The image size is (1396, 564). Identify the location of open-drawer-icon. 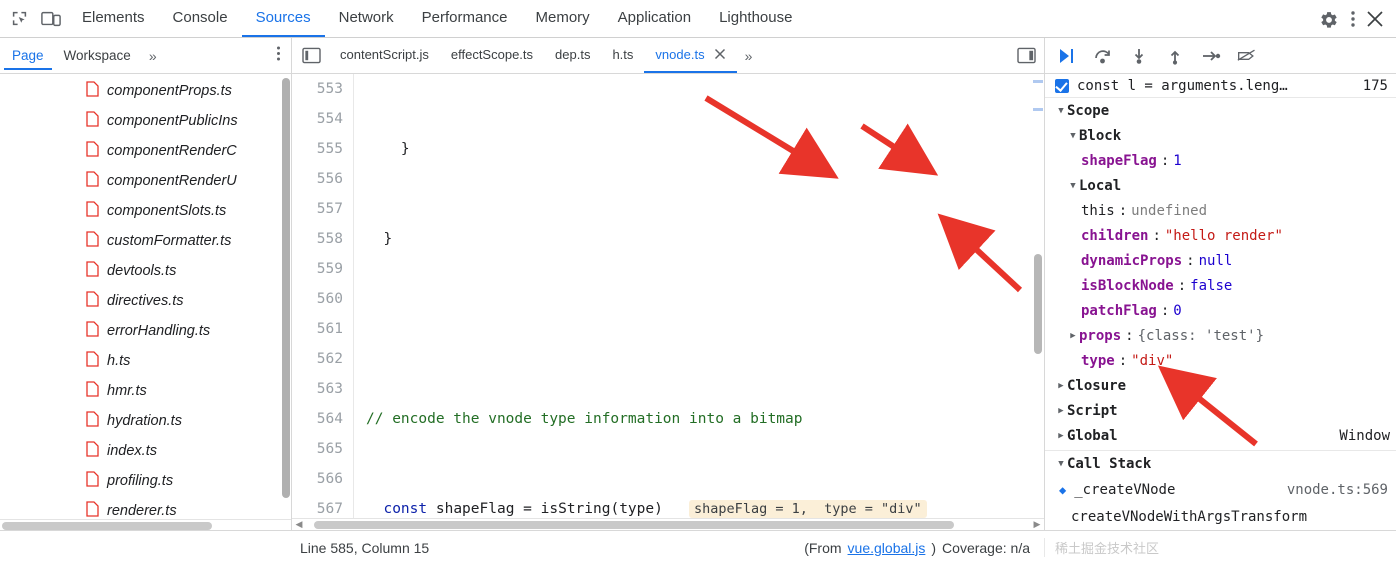
(1030, 55).